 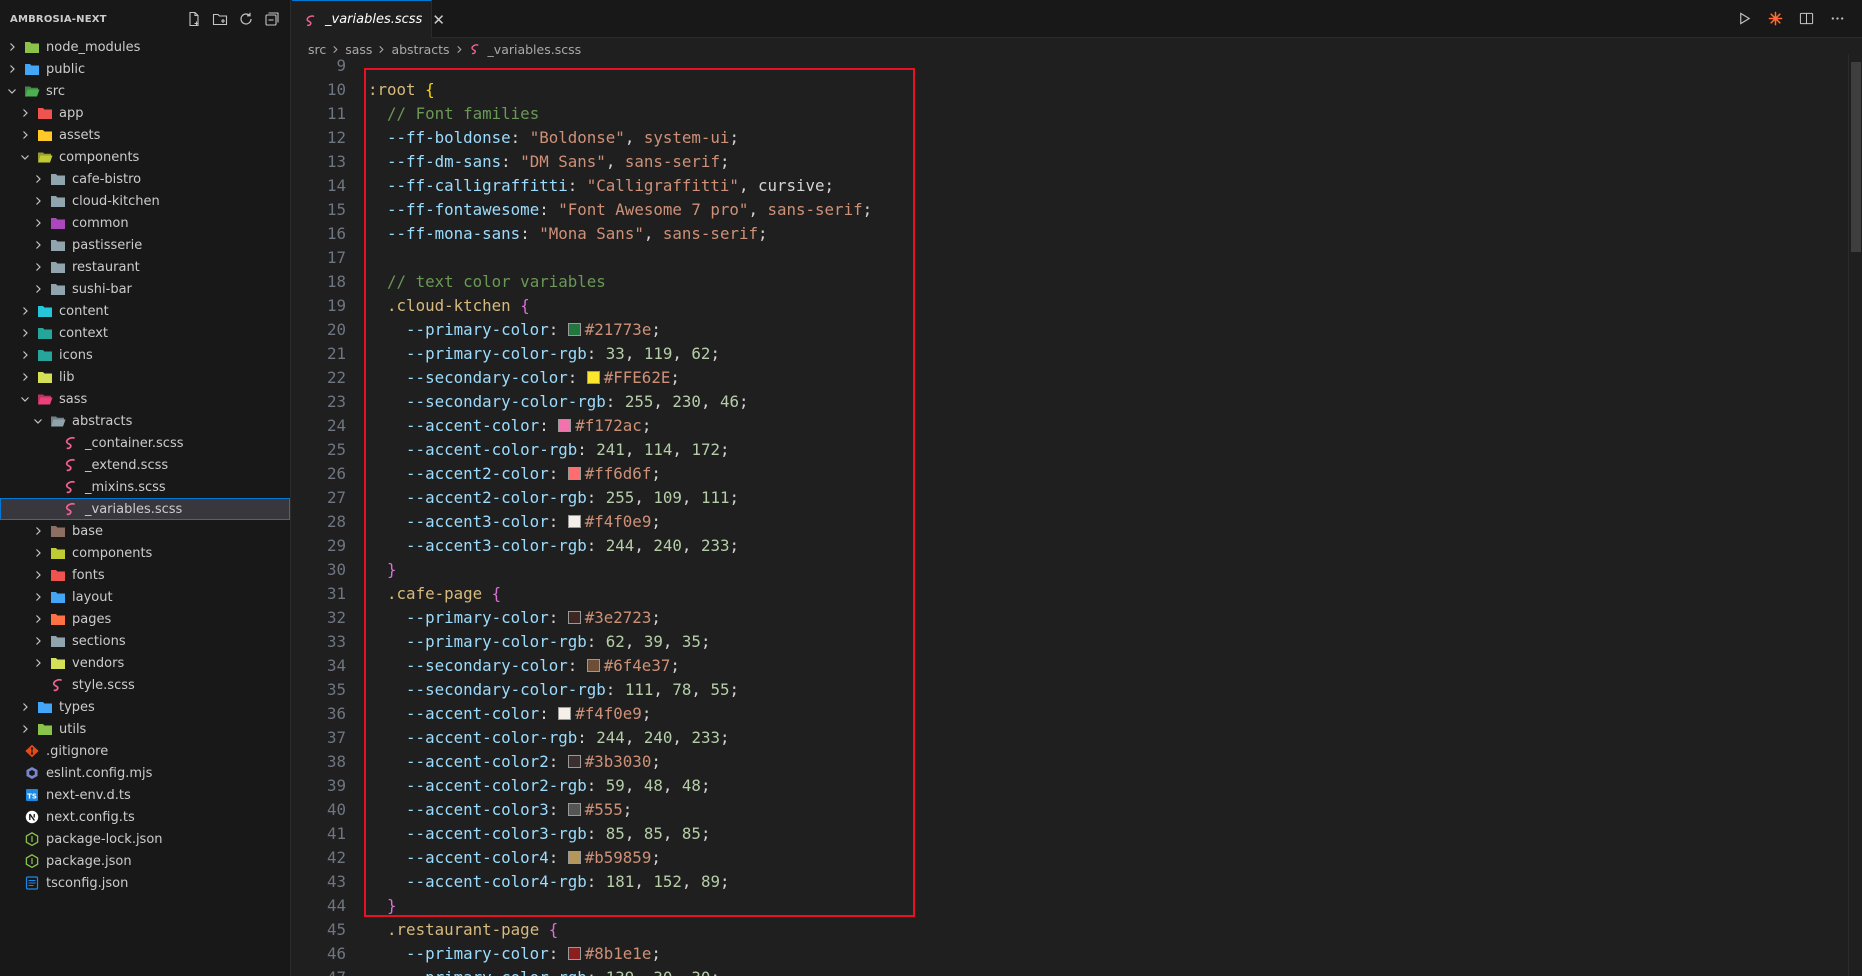 I want to click on refresh-icon, so click(x=245, y=18).